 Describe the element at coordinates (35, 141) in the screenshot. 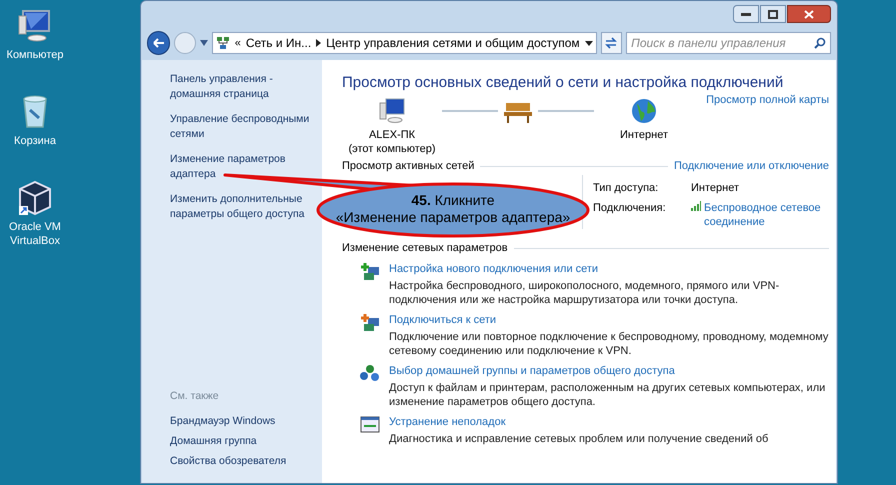

I see `desktop-icon-label: Корзина` at that location.